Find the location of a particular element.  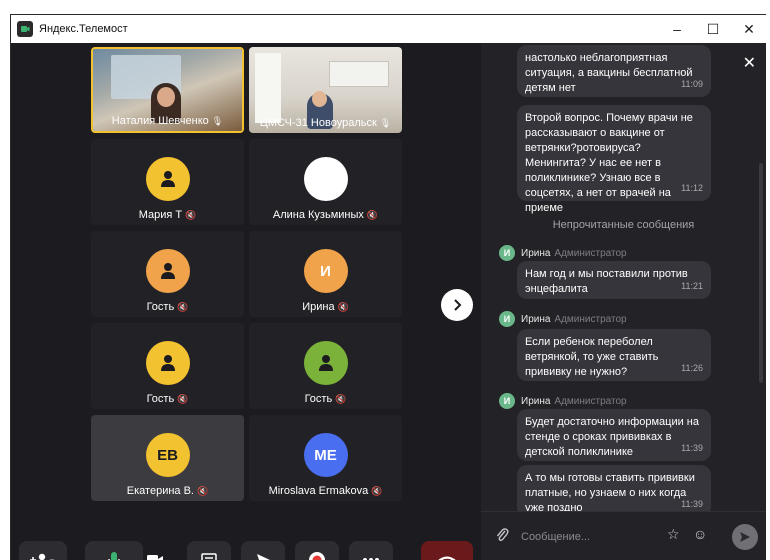

participant-tile-3: Мария Т 🔇 is located at coordinates (167, 182).